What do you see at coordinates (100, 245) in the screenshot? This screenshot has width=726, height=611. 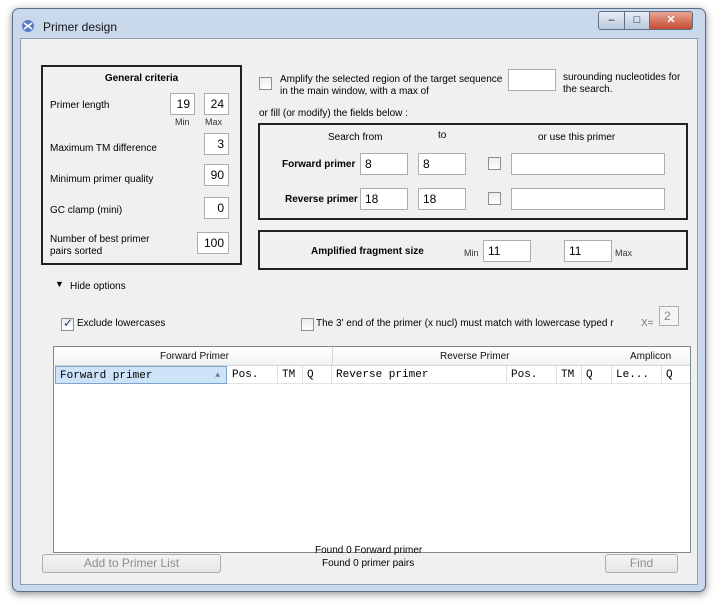 I see `best-pairs-label: Number of best primer pairs sorted` at bounding box center [100, 245].